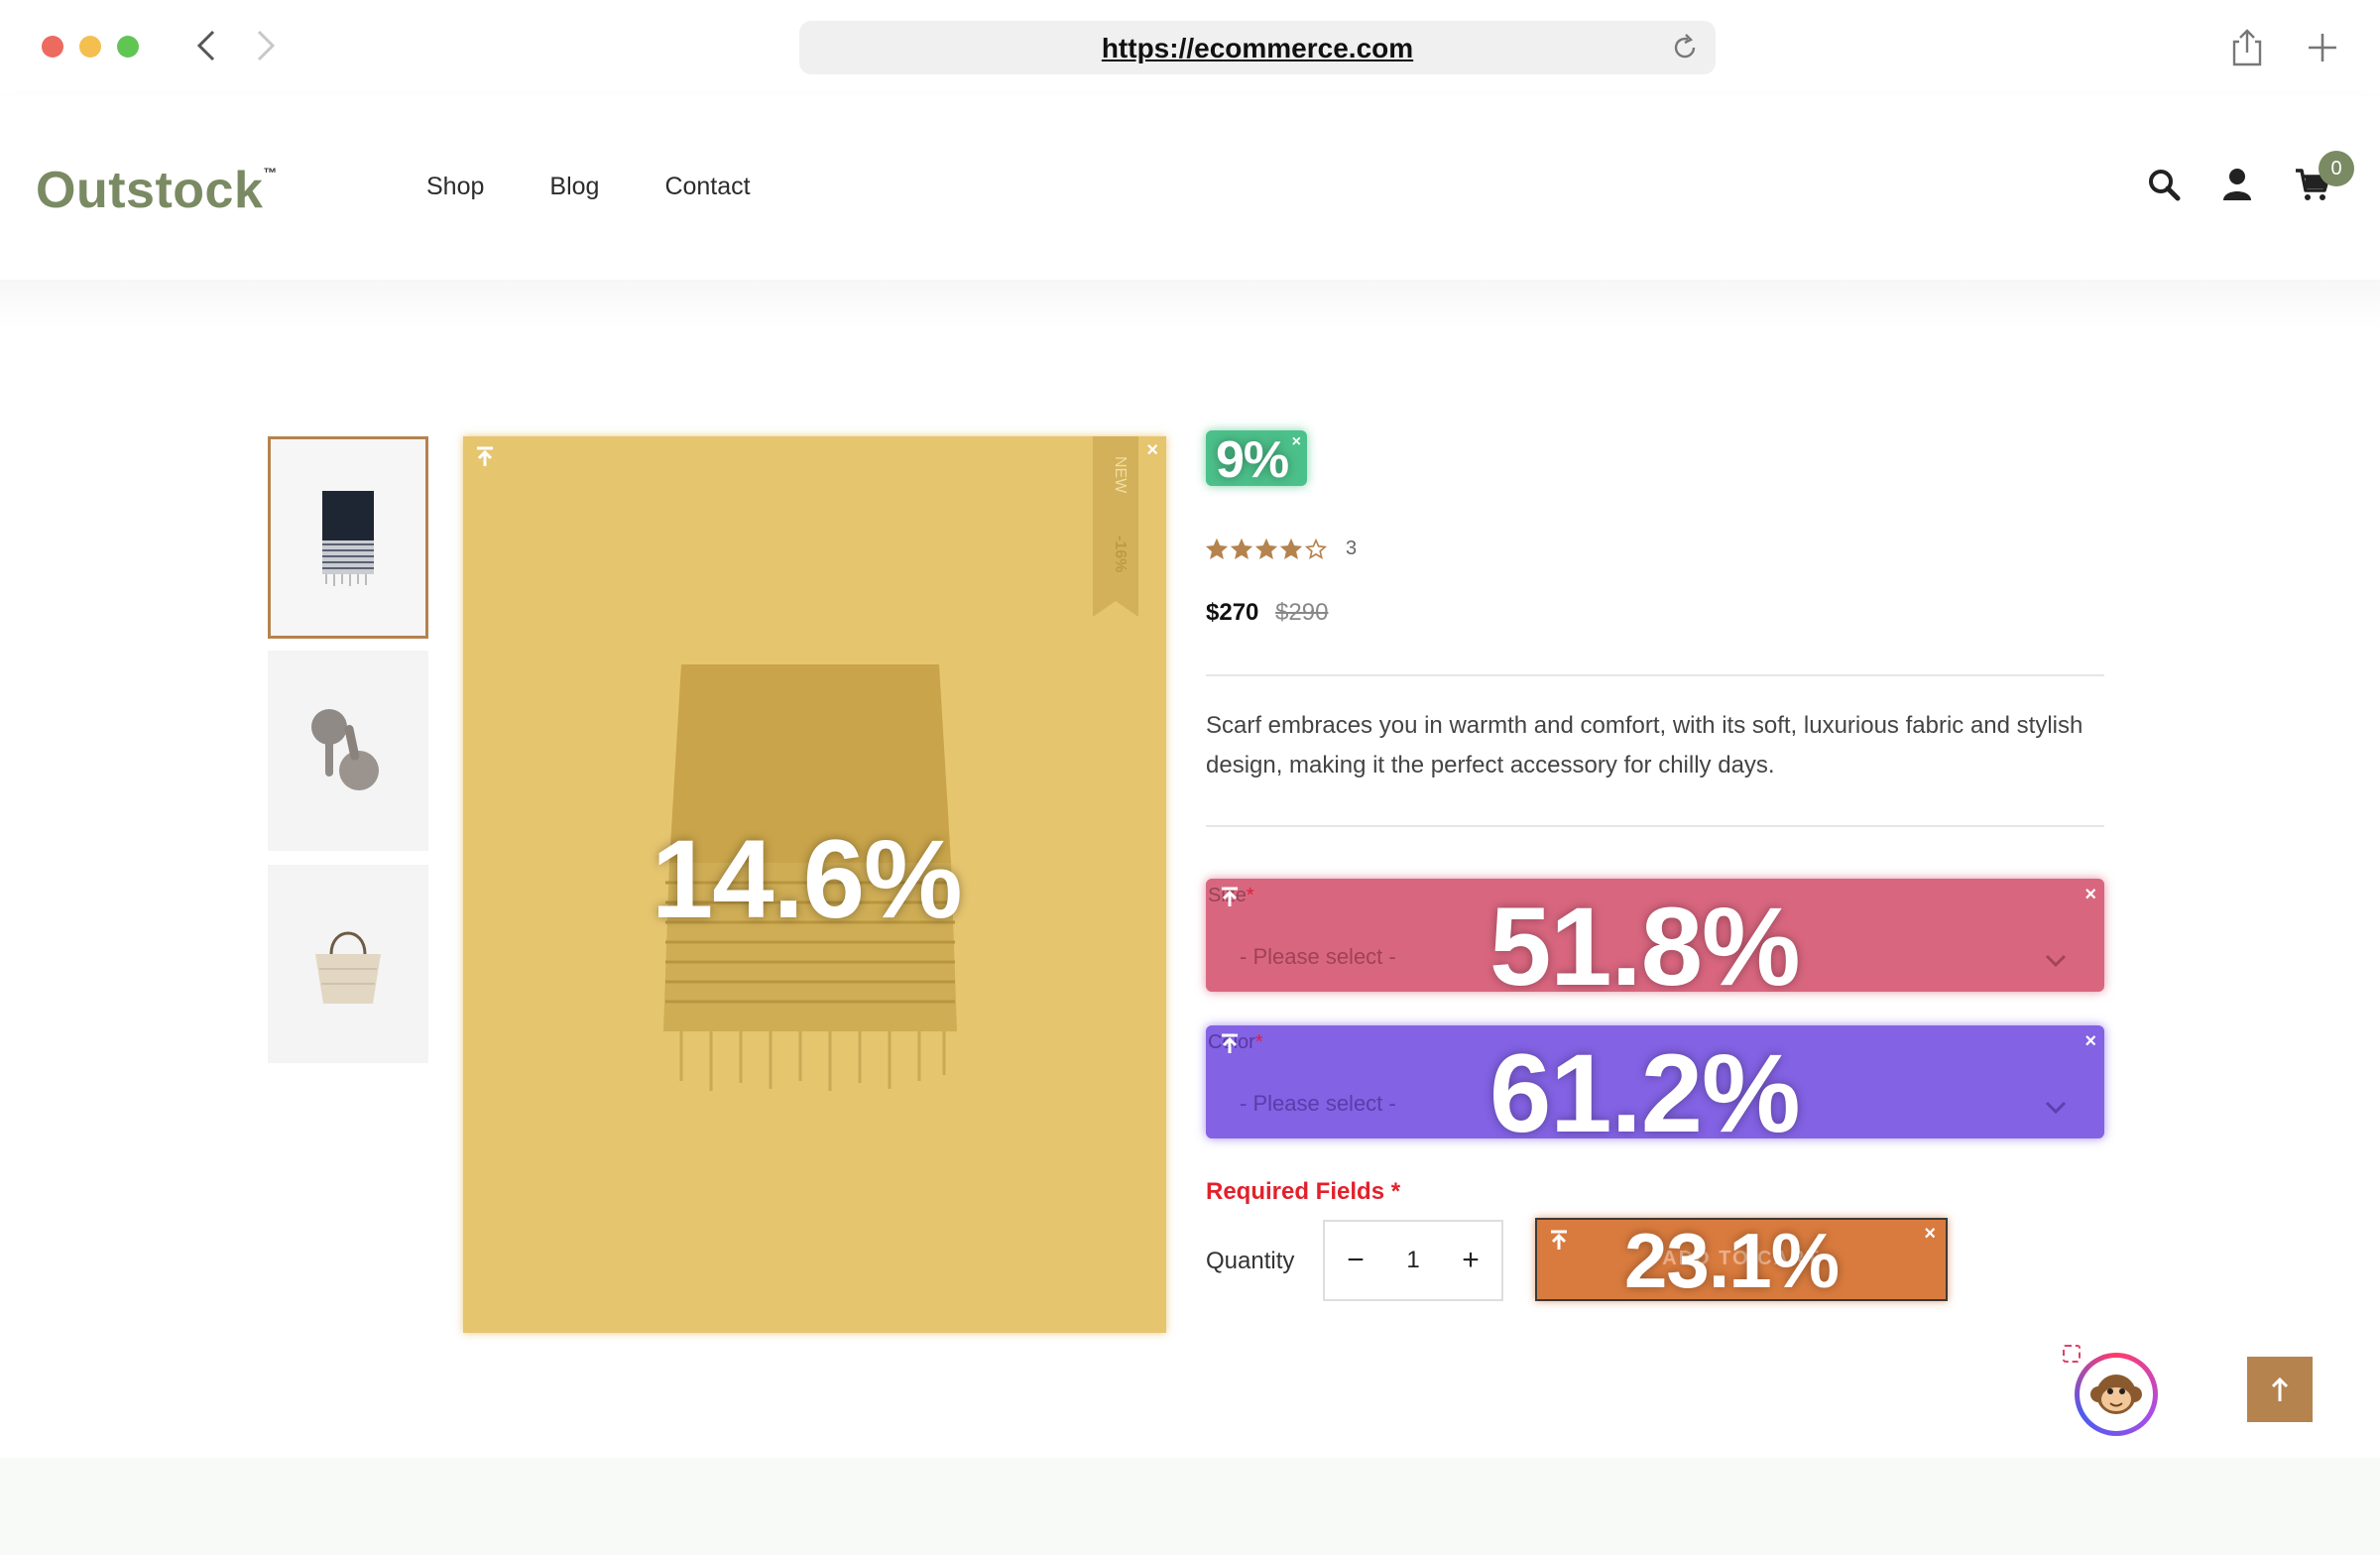  Describe the element at coordinates (1120, 475) in the screenshot. I see `ribbon-new-label: NEW` at that location.